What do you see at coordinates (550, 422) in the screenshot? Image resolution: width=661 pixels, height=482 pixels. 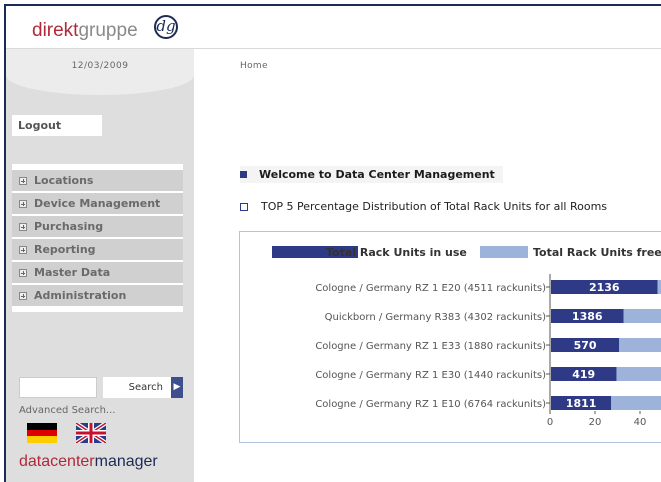 I see `x-tick-label: 0` at bounding box center [550, 422].